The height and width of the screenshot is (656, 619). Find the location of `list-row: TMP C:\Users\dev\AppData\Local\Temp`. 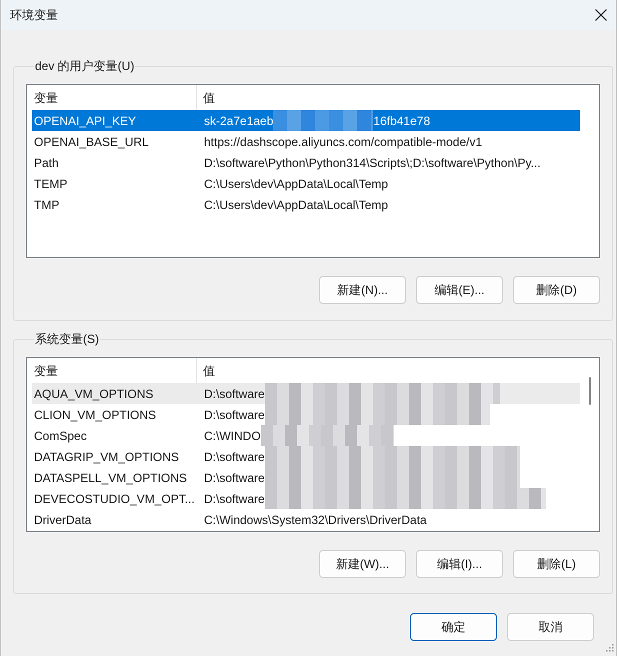

list-row: TMP C:\Users\dev\AppData\Local\Temp is located at coordinates (306, 204).